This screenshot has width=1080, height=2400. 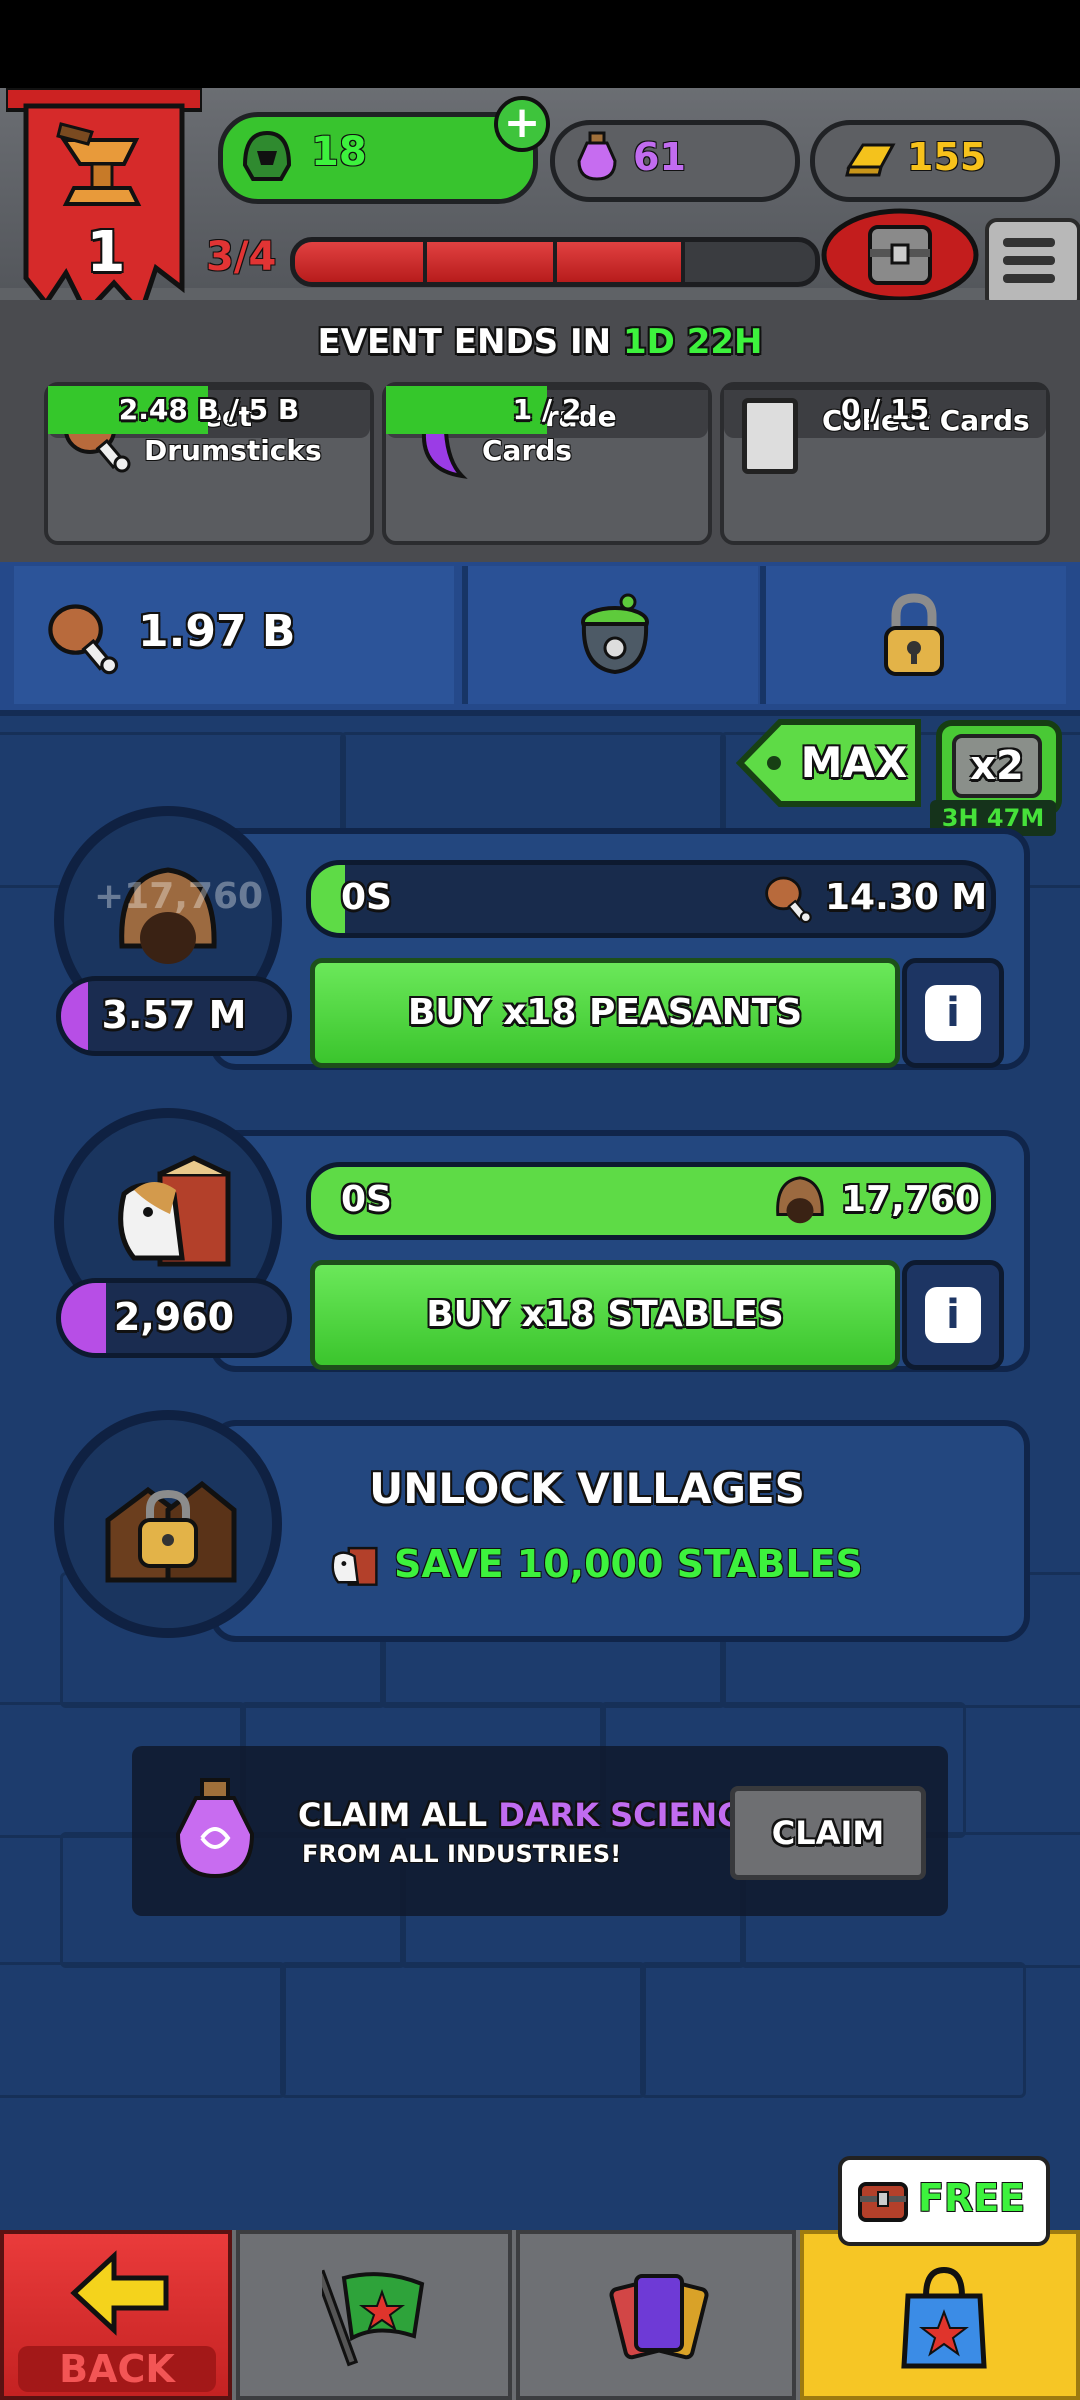 What do you see at coordinates (215, 1828) in the screenshot?
I see `dark-science-potion-icon` at bounding box center [215, 1828].